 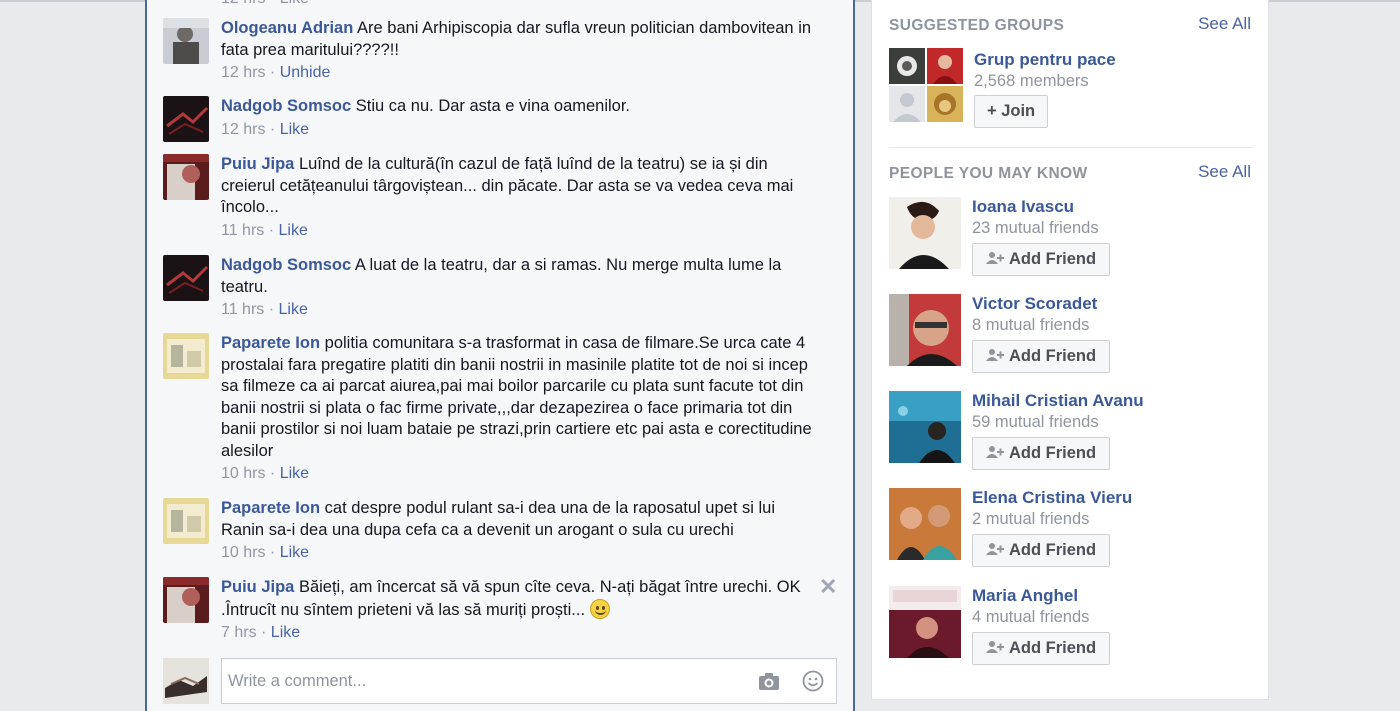 What do you see at coordinates (1058, 422) in the screenshot?
I see `mutual-friends-count: 59 mutual friends` at bounding box center [1058, 422].